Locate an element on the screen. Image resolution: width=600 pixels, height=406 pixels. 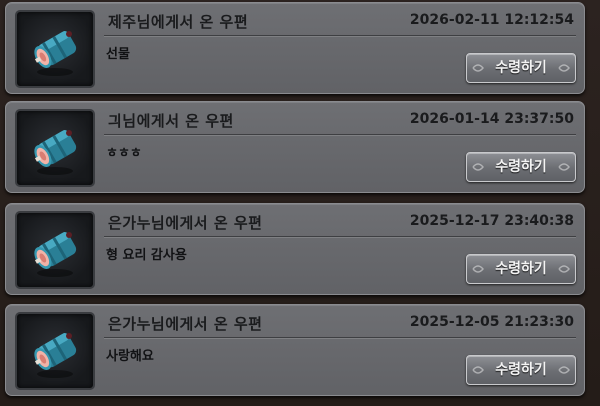
sender-title: 제주님에게서 온 우편 is located at coordinates (178, 22).